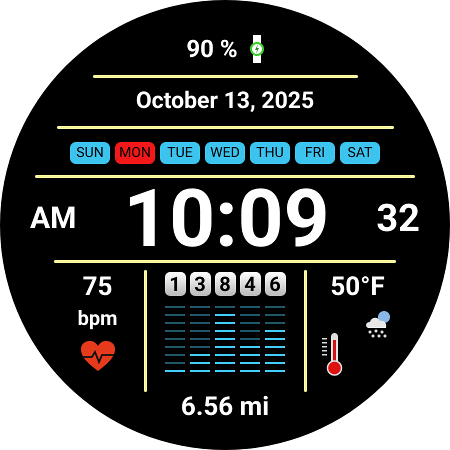 The width and height of the screenshot is (450, 450). What do you see at coordinates (180, 153) in the screenshot?
I see `weekday-tab: TUE` at bounding box center [180, 153].